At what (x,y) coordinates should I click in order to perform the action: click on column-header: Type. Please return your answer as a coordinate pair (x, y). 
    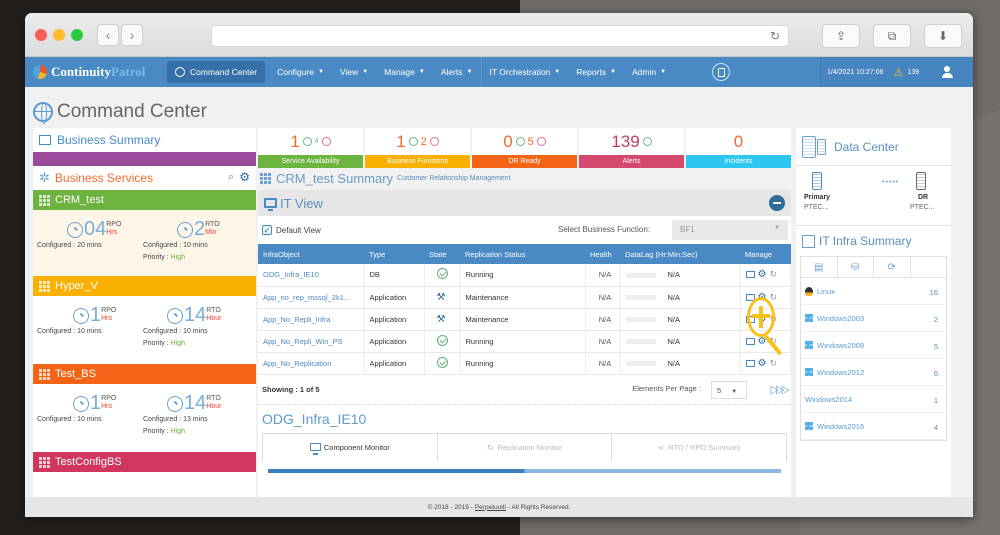
    Looking at the image, I should click on (394, 254).